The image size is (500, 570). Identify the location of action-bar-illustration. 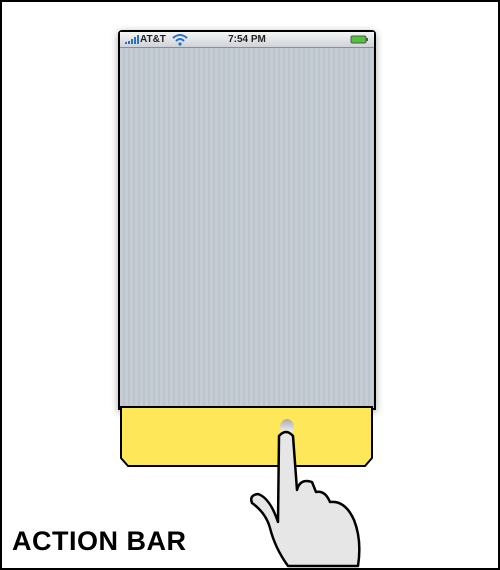
(246, 487).